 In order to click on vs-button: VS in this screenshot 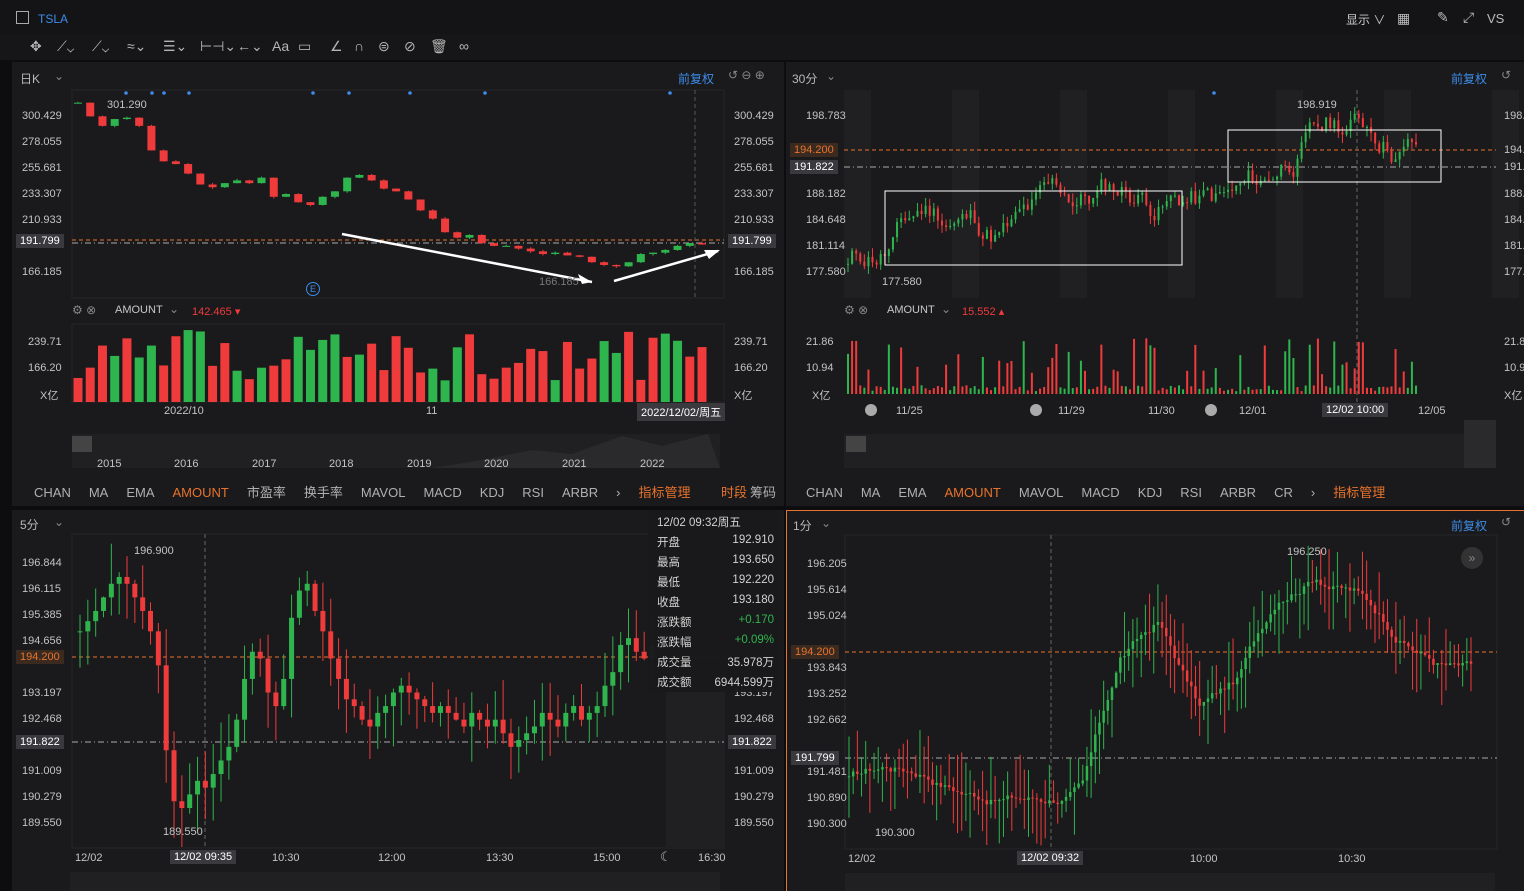, I will do `click(1495, 18)`.